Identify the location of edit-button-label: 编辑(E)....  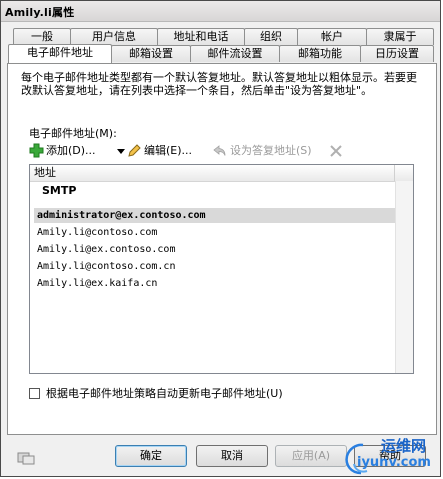
(168, 150).